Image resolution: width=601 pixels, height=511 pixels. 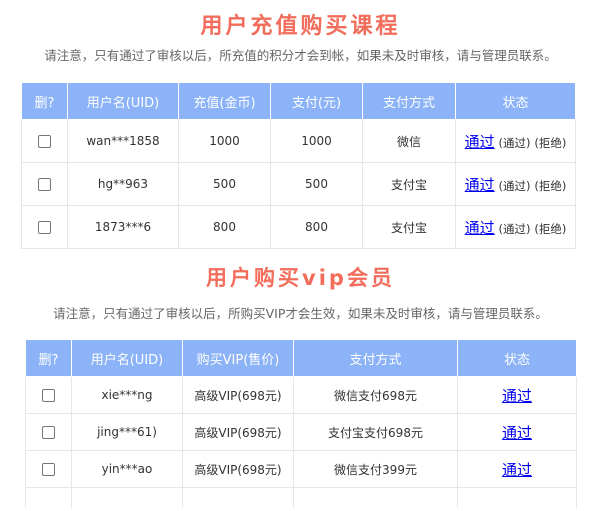 I want to click on header-vip-plan: 购买VIP(售价), so click(x=238, y=358).